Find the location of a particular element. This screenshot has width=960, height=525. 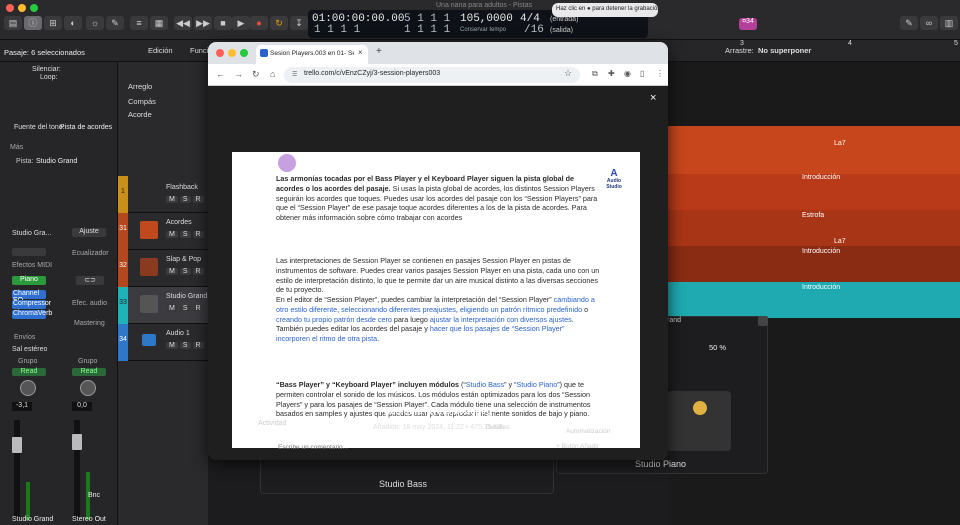

bookmark-star-icon: ☆ is located at coordinates (568, 73).